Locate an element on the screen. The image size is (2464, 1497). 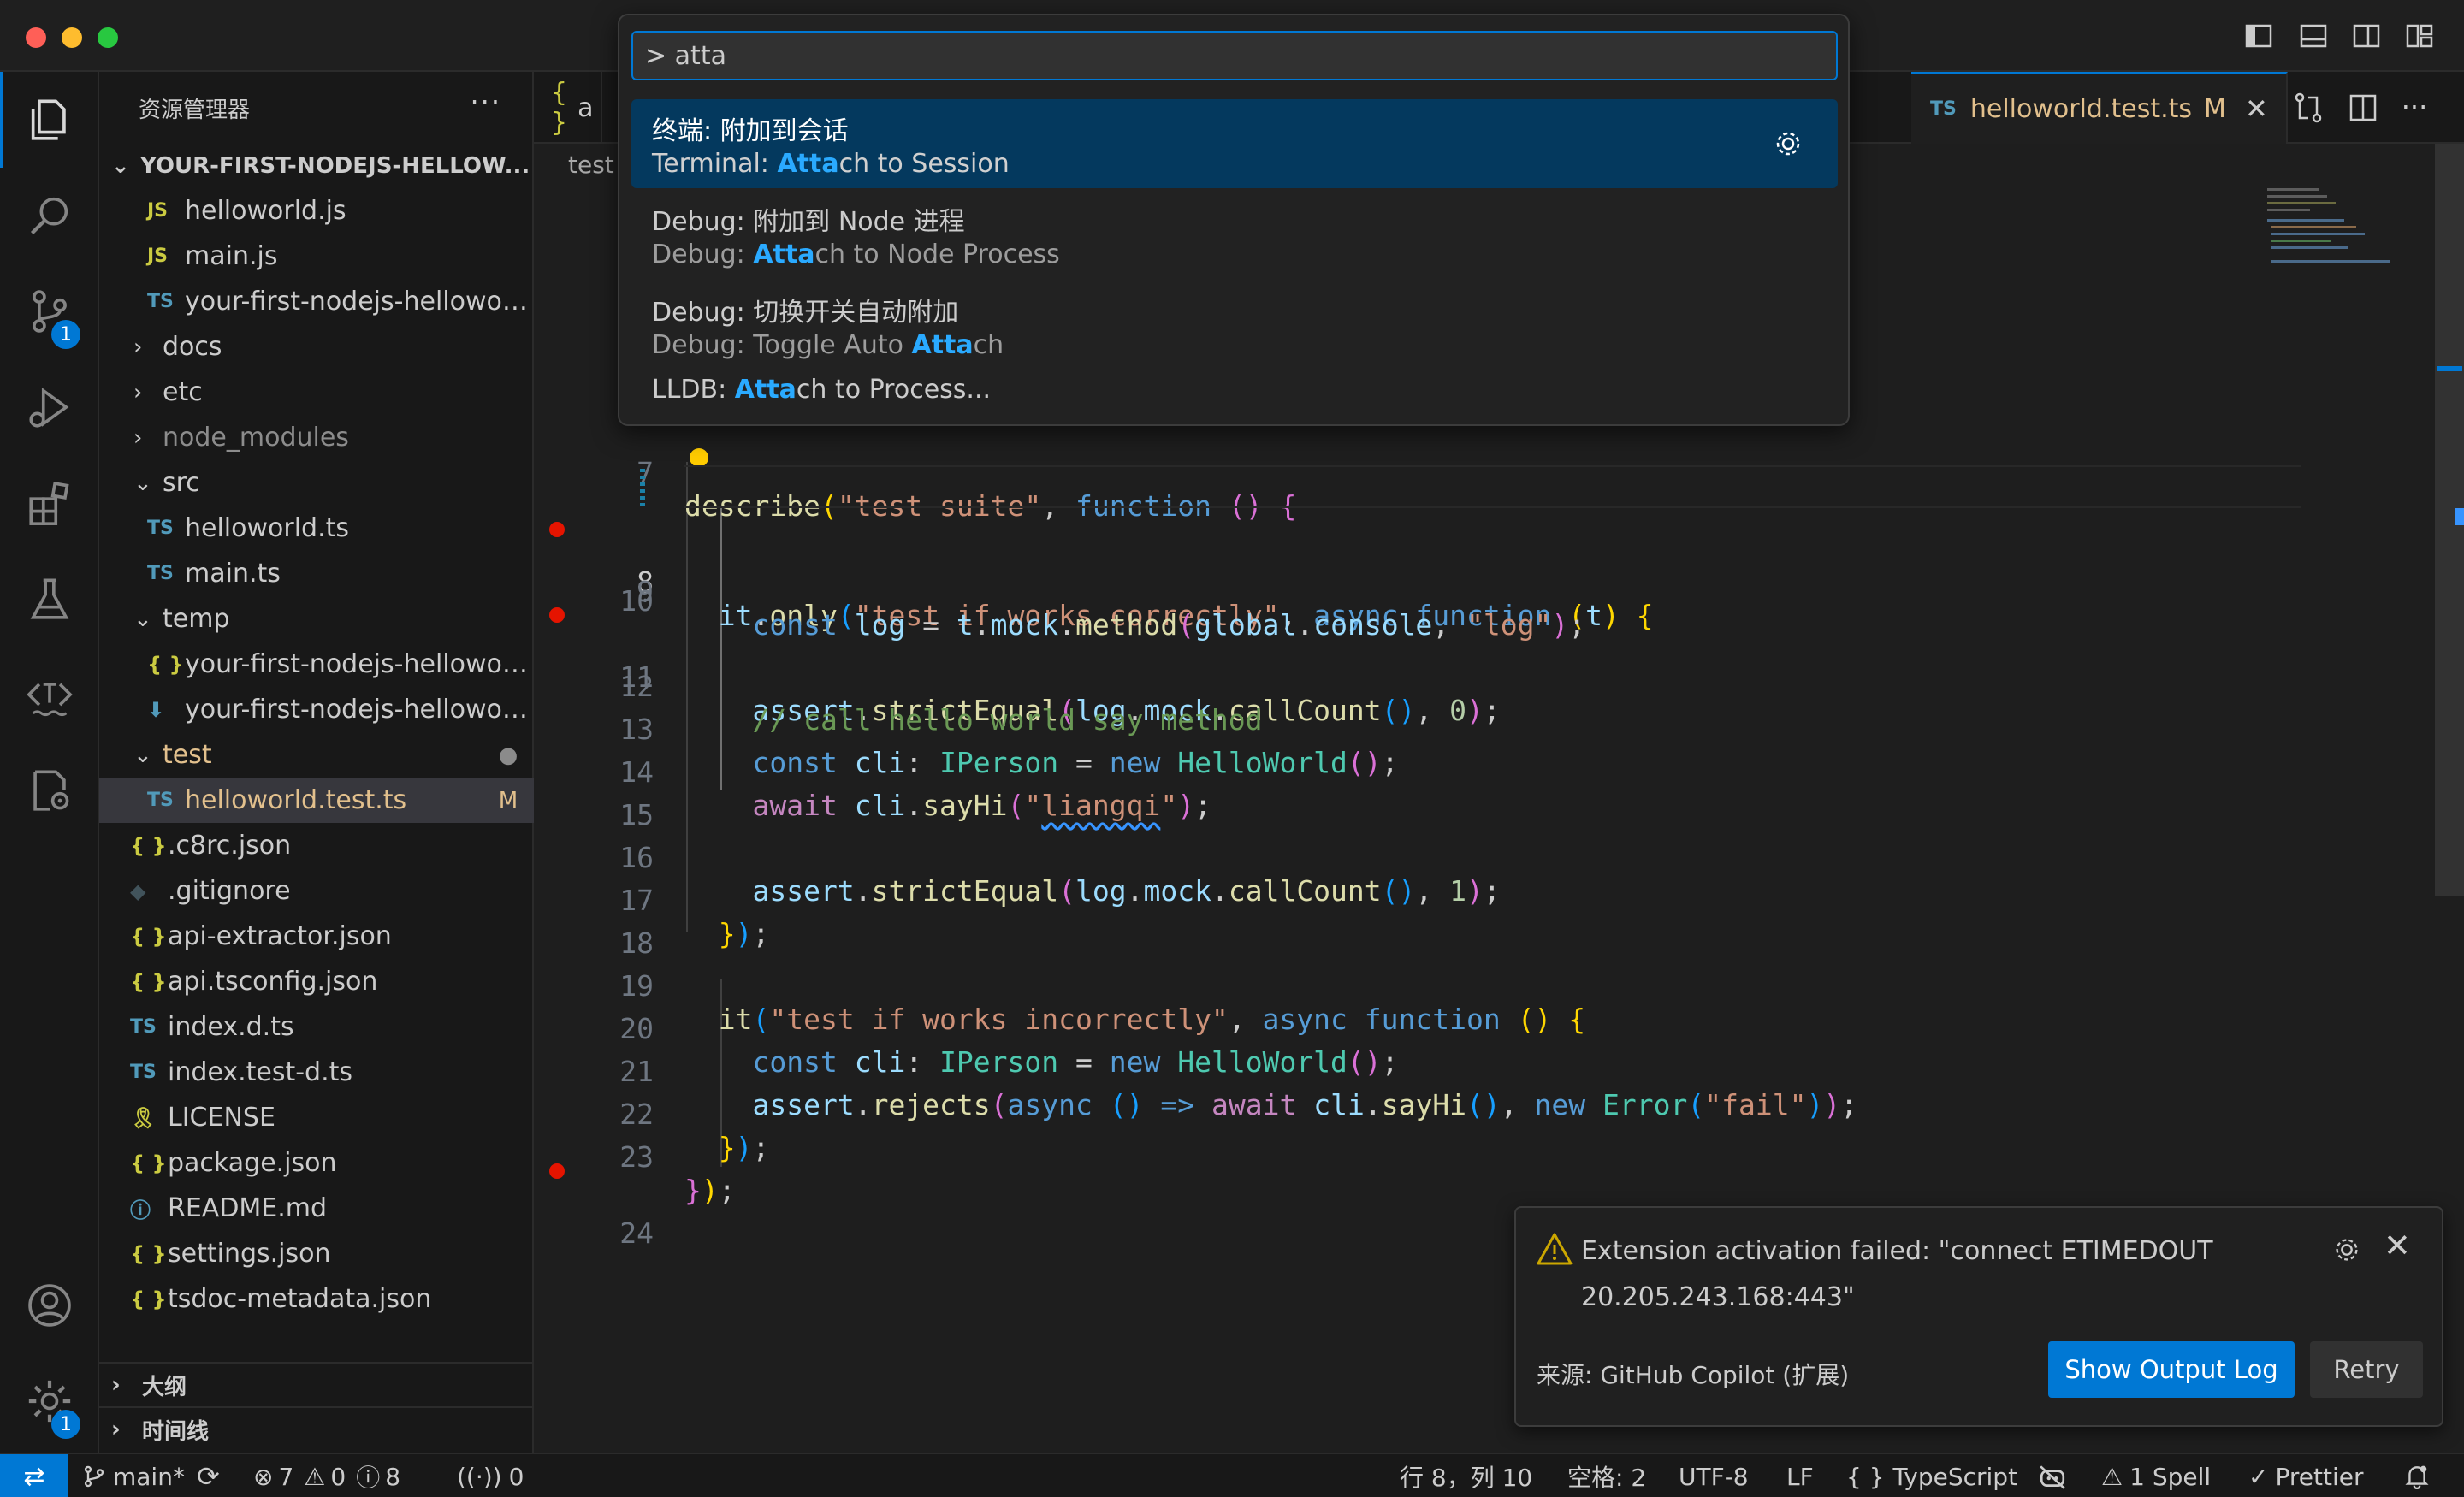
notification-close-icon: ✕ is located at coordinates (2397, 1245).